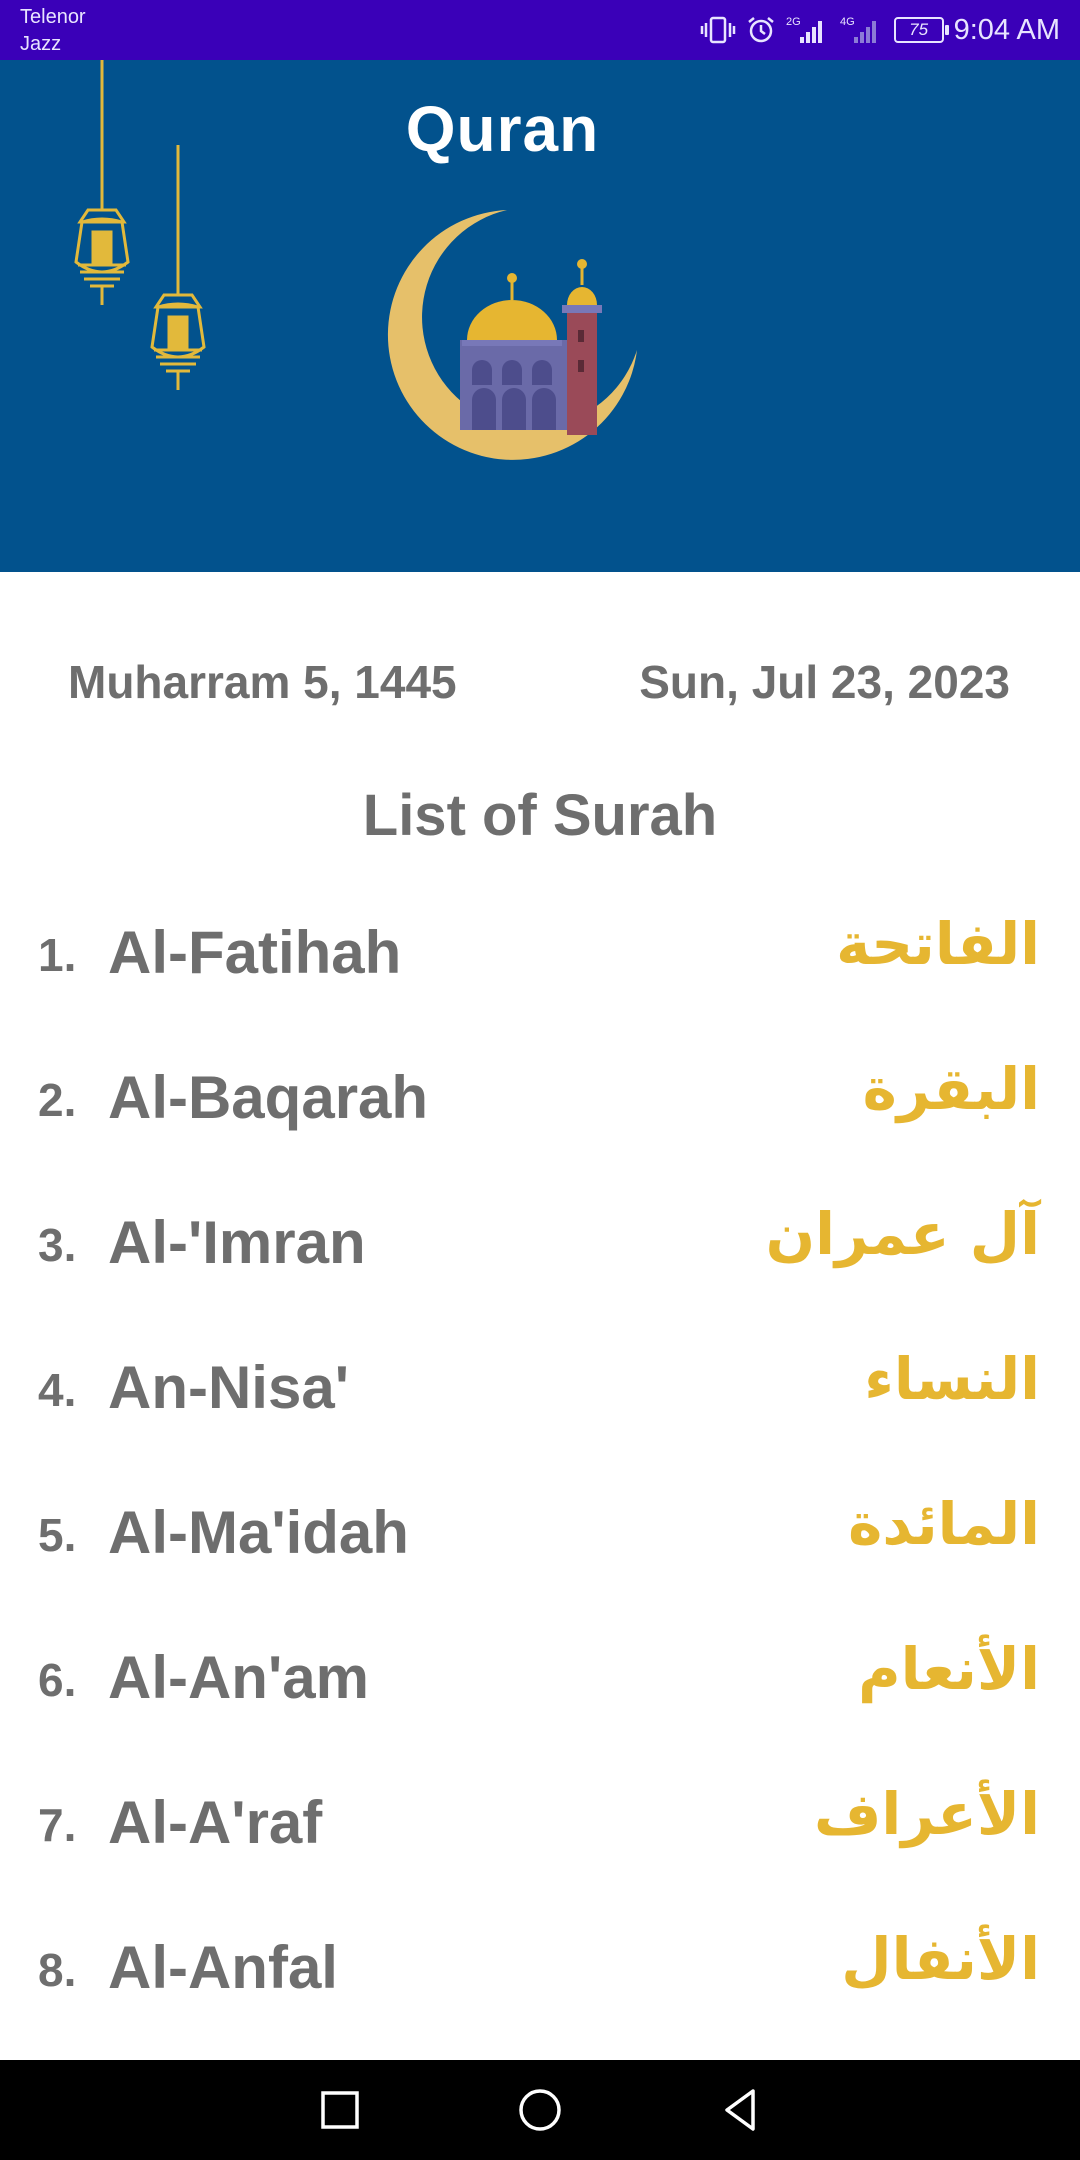 The image size is (1080, 2160). Describe the element at coordinates (237, 1242) in the screenshot. I see `surah-name: Al-'Imran` at that location.